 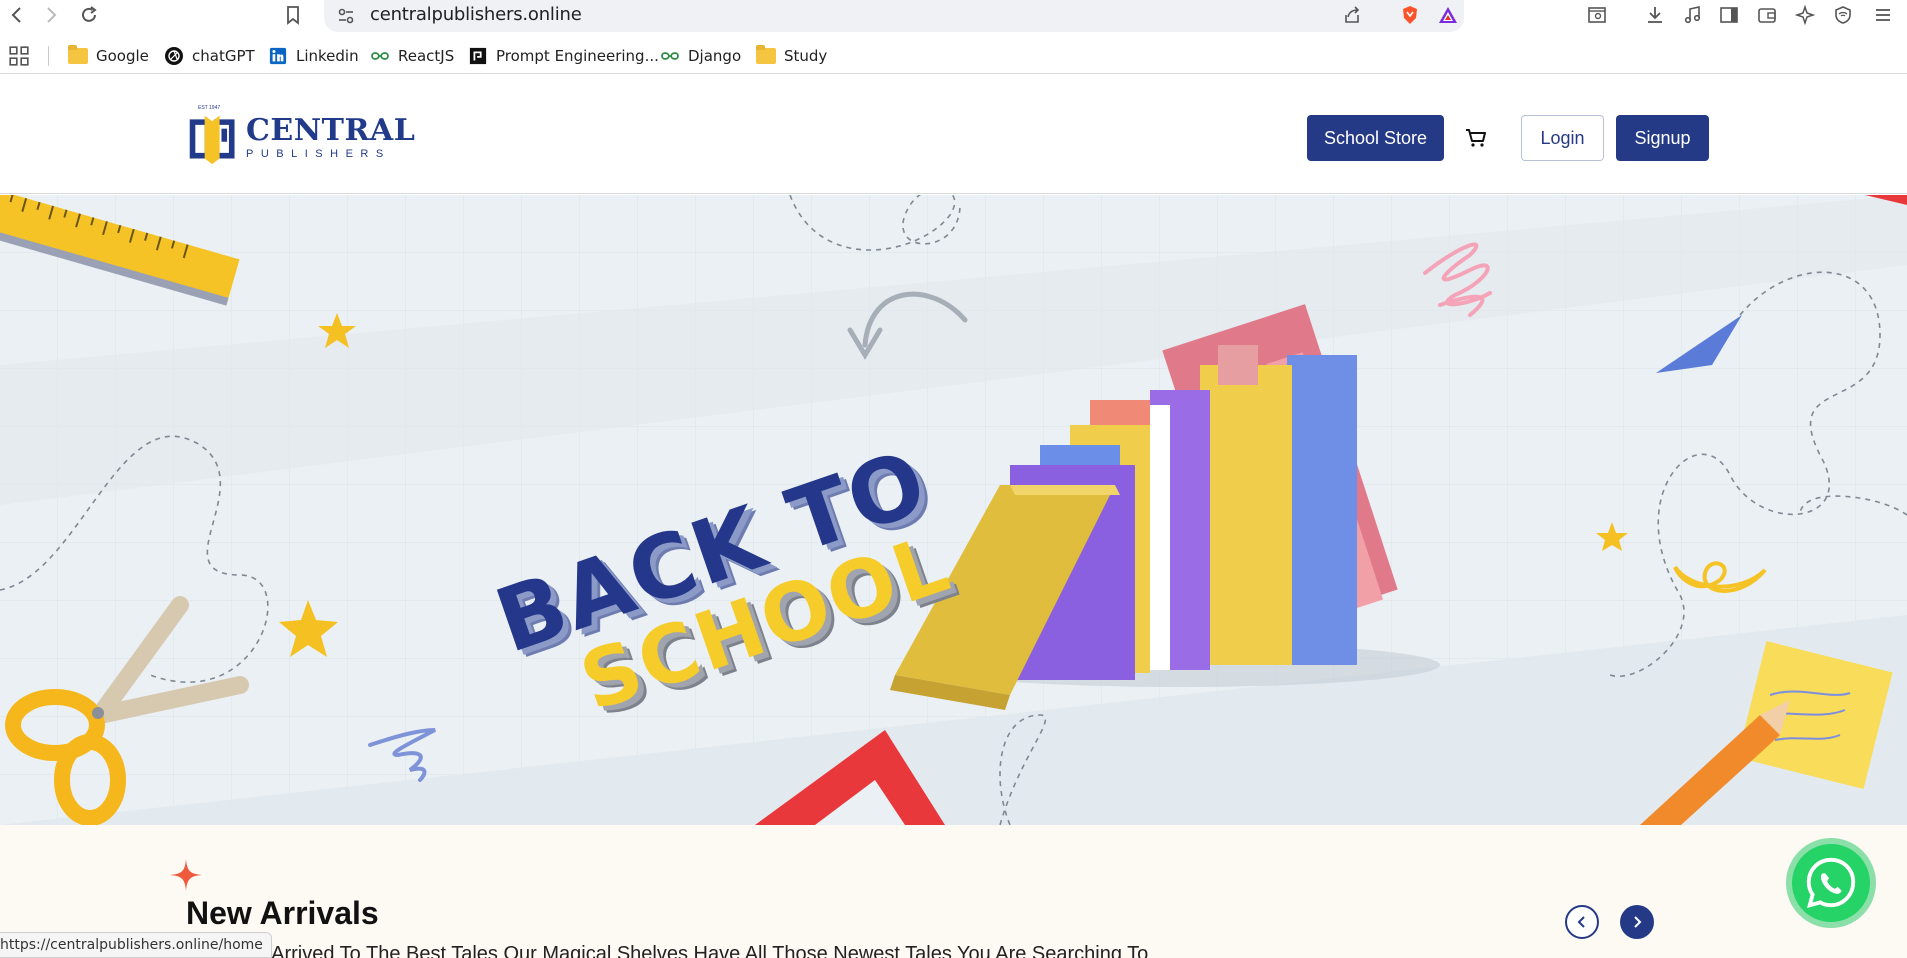 What do you see at coordinates (1693, 15) in the screenshot?
I see `media-icon` at bounding box center [1693, 15].